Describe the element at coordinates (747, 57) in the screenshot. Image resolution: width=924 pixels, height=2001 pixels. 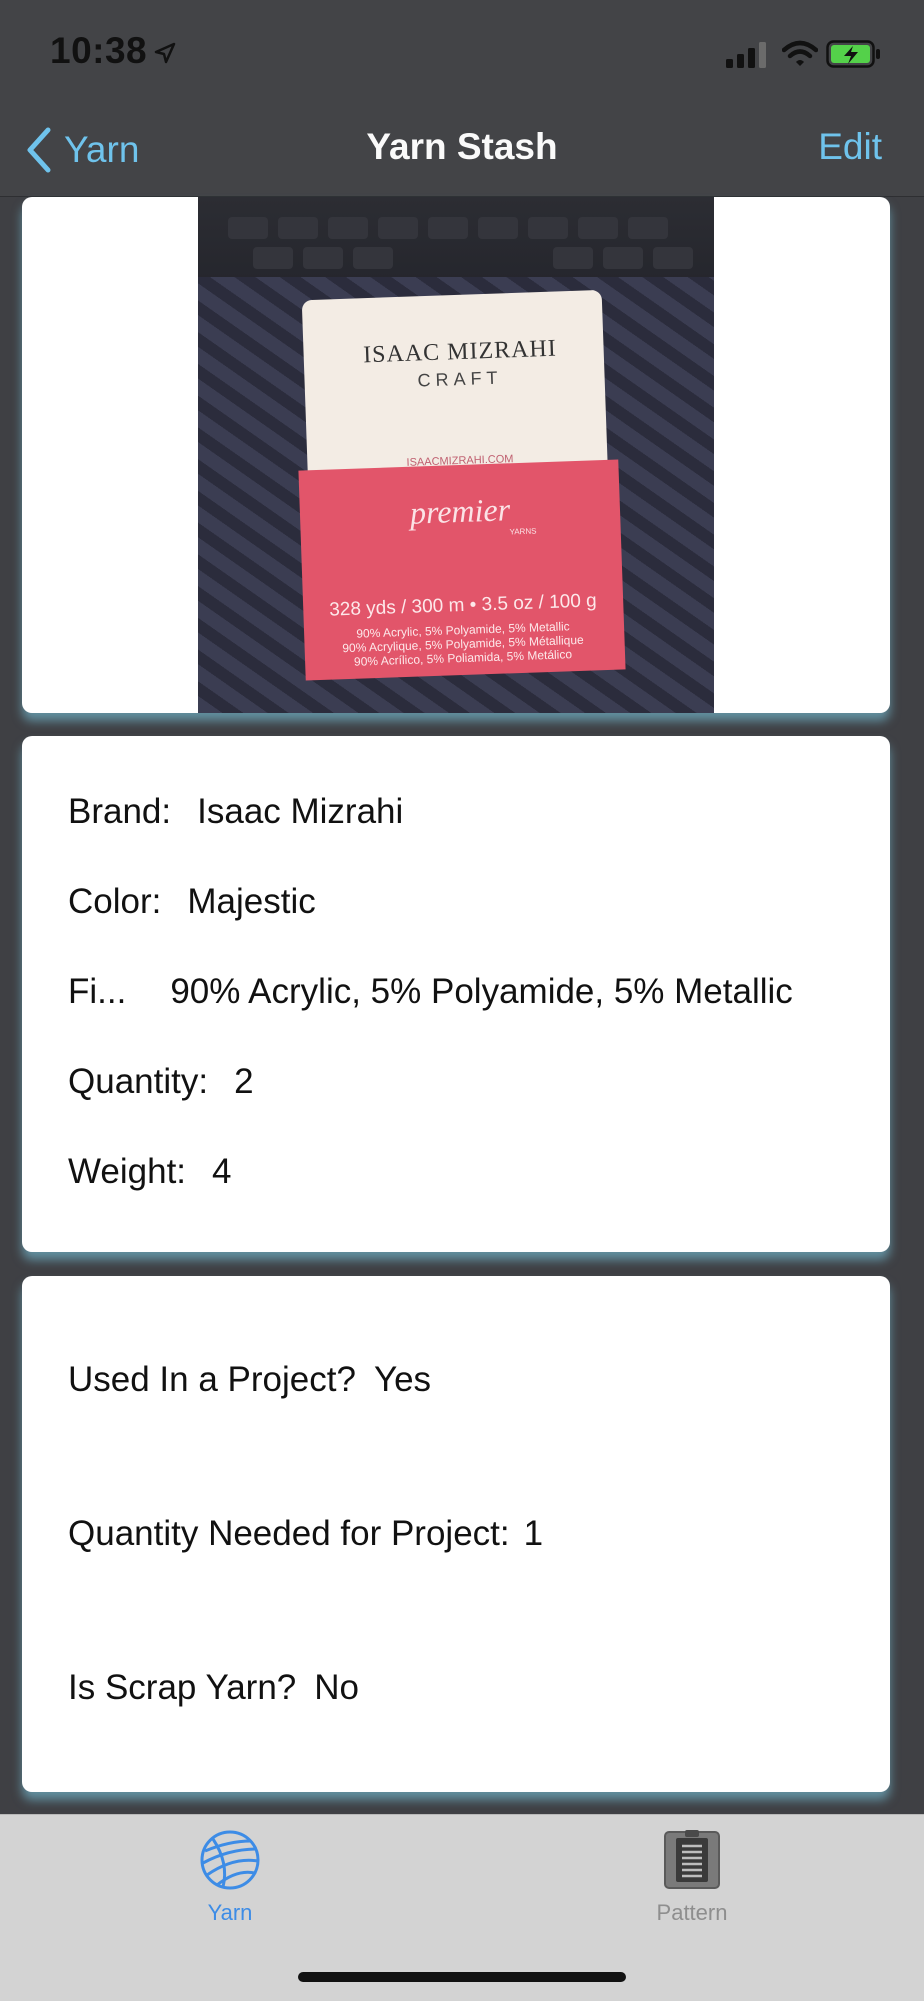
I see `cellular-signal-icon` at that location.